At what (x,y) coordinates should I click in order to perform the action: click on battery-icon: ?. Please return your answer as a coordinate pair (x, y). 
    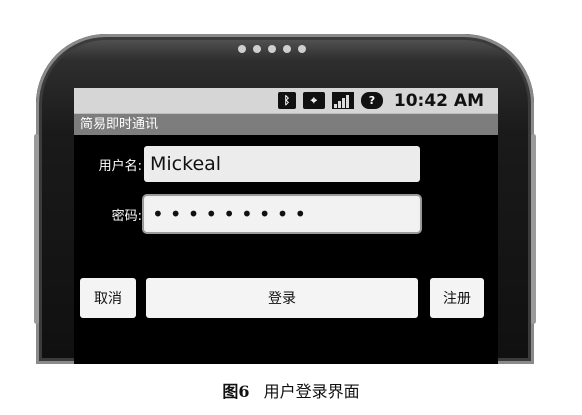
    Looking at the image, I should click on (371, 100).